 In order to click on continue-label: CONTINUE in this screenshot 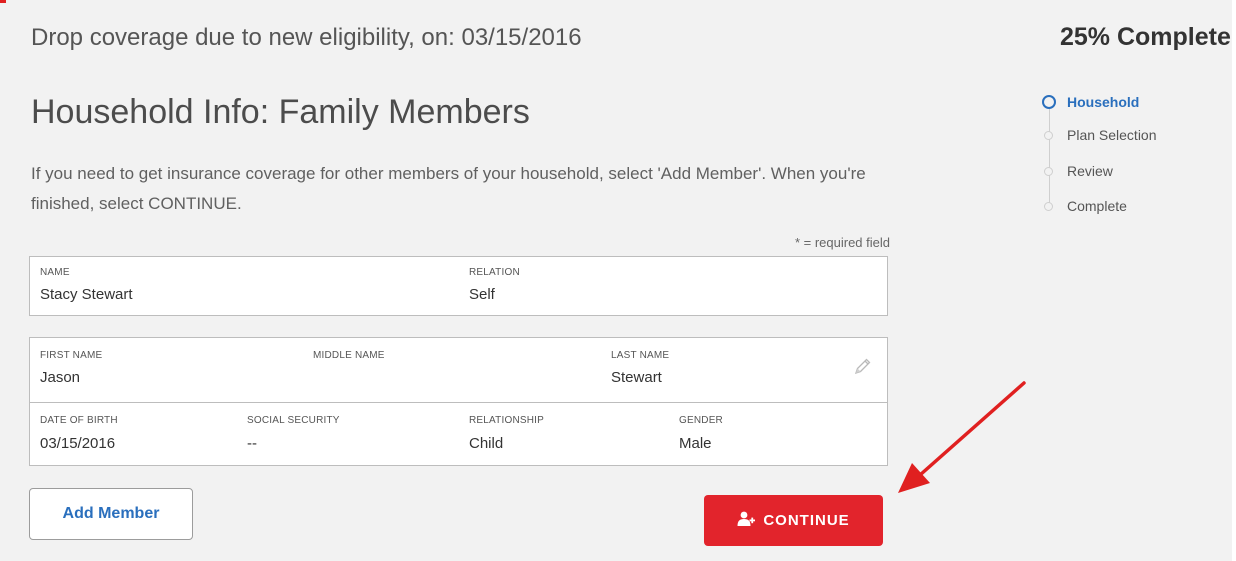, I will do `click(806, 520)`.